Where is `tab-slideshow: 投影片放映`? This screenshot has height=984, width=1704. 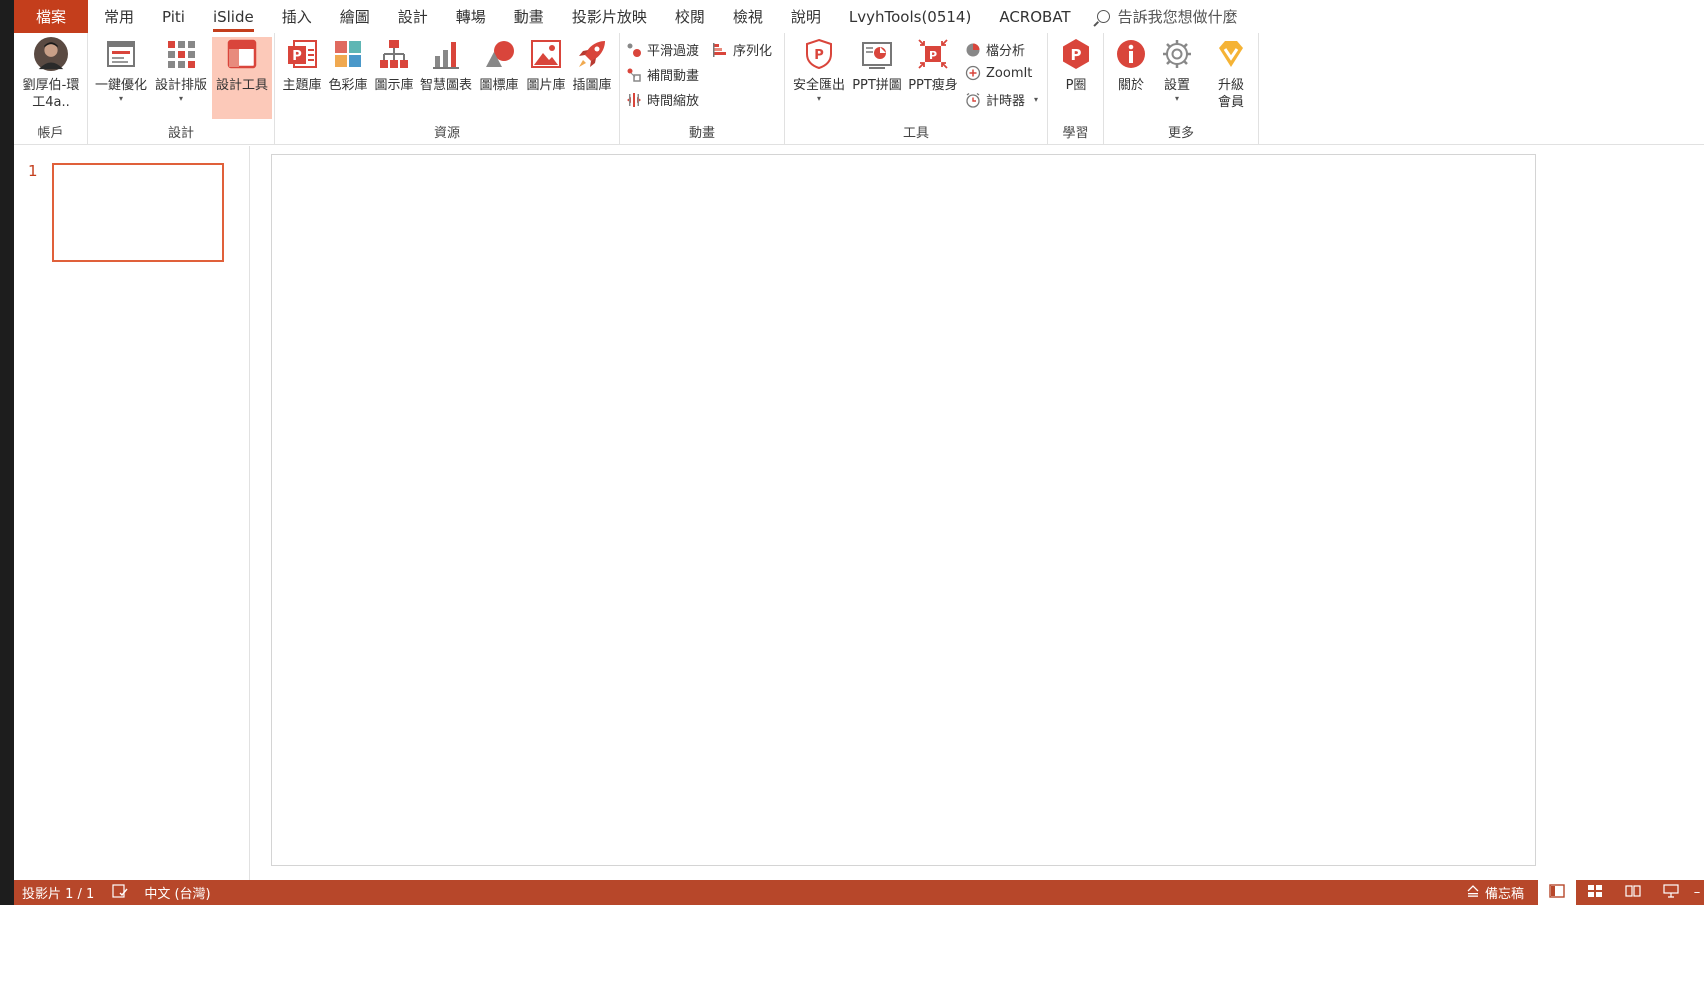 tab-slideshow: 投影片放映 is located at coordinates (609, 16).